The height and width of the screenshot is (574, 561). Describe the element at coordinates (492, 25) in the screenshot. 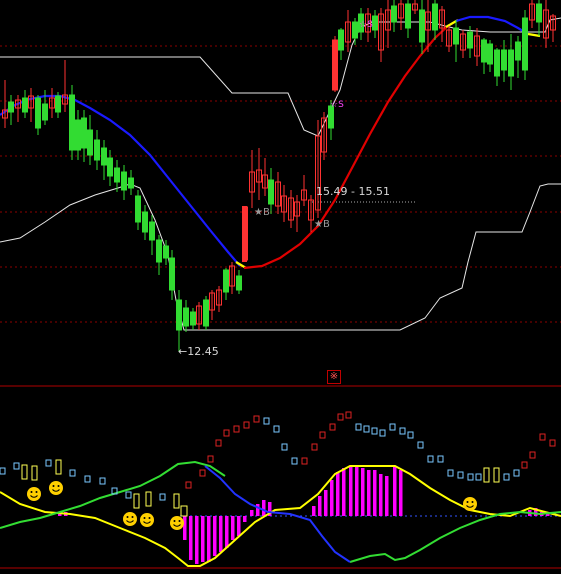

I see `moving-average-down-line` at that location.